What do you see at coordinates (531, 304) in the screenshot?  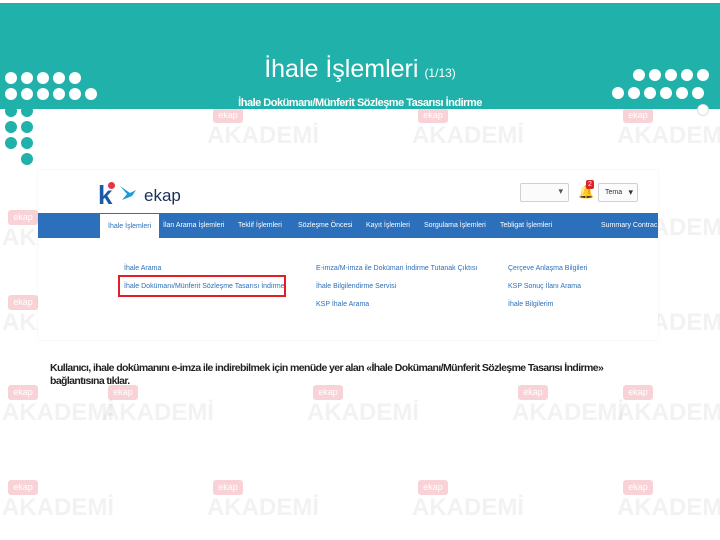 I see `menu-link-ihale-bilgilerim: İhale Bilgilerim` at bounding box center [531, 304].